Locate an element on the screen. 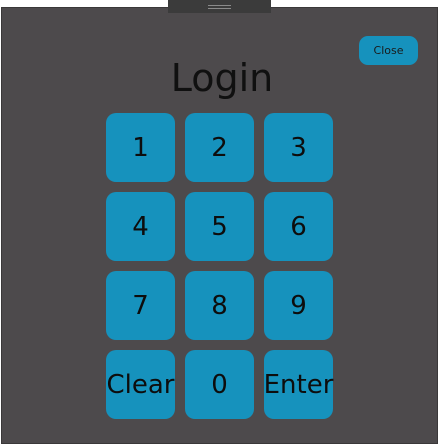  key-4: 4 is located at coordinates (140, 226).